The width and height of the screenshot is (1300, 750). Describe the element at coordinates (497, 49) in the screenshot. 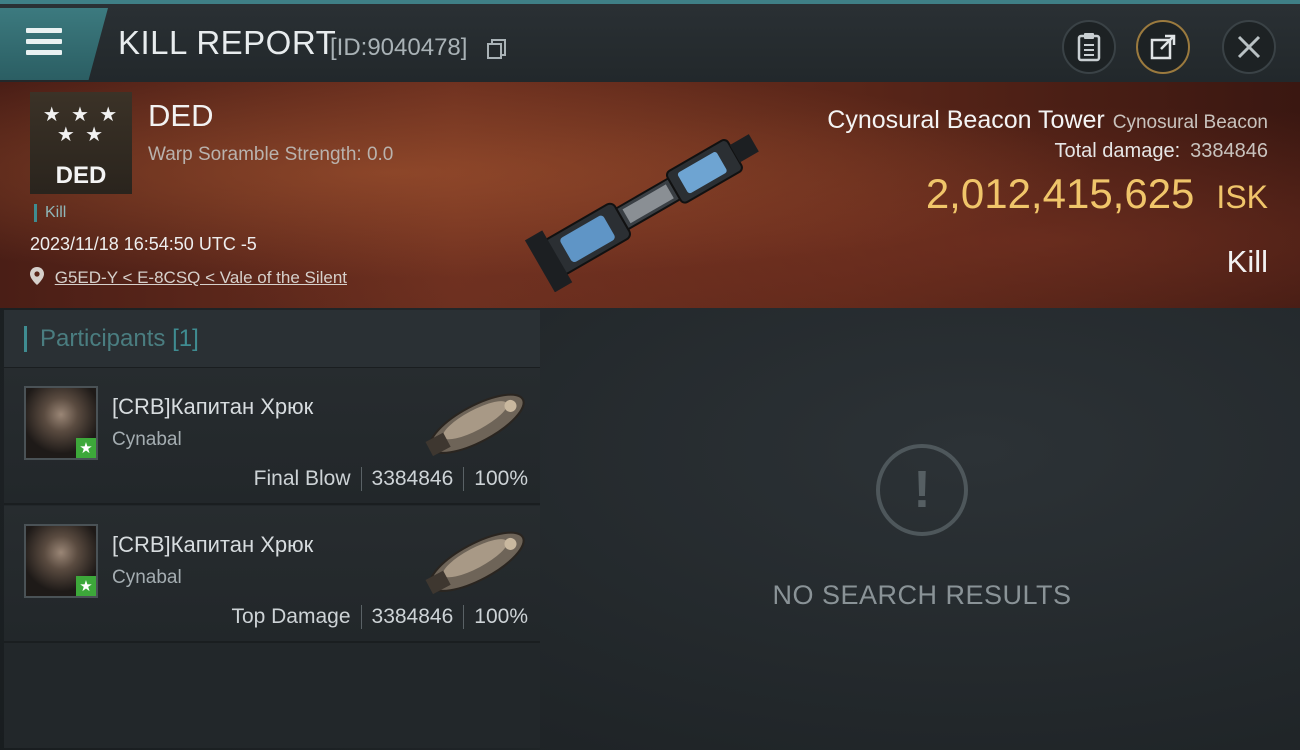

I see `copy-icon` at that location.